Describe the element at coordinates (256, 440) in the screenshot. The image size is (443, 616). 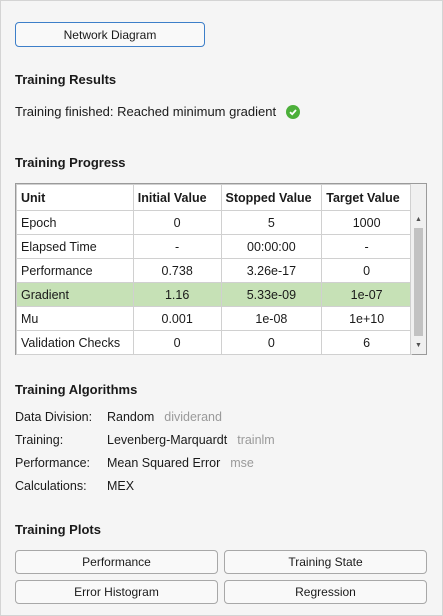
I see `algorithm-function: trainlm` at that location.